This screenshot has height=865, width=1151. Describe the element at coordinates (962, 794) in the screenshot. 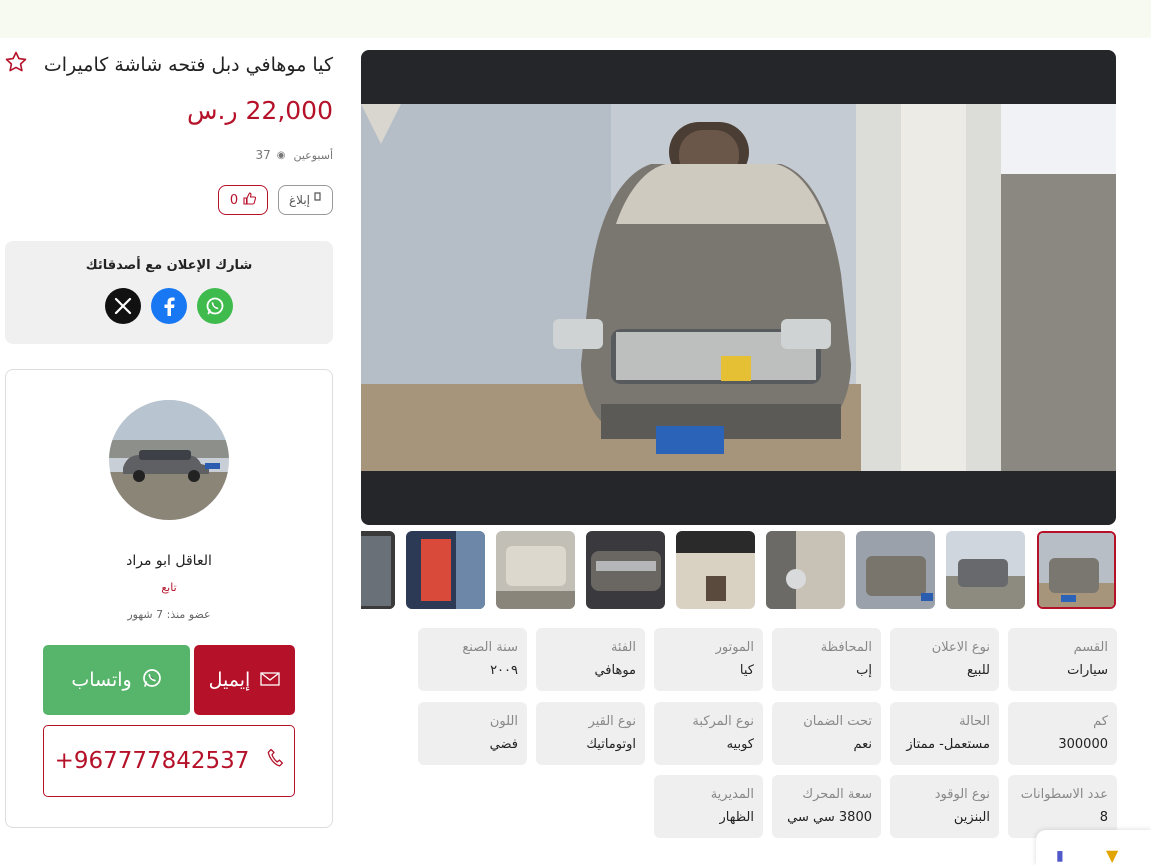

I see `spec-label: نوع الوقود` at that location.